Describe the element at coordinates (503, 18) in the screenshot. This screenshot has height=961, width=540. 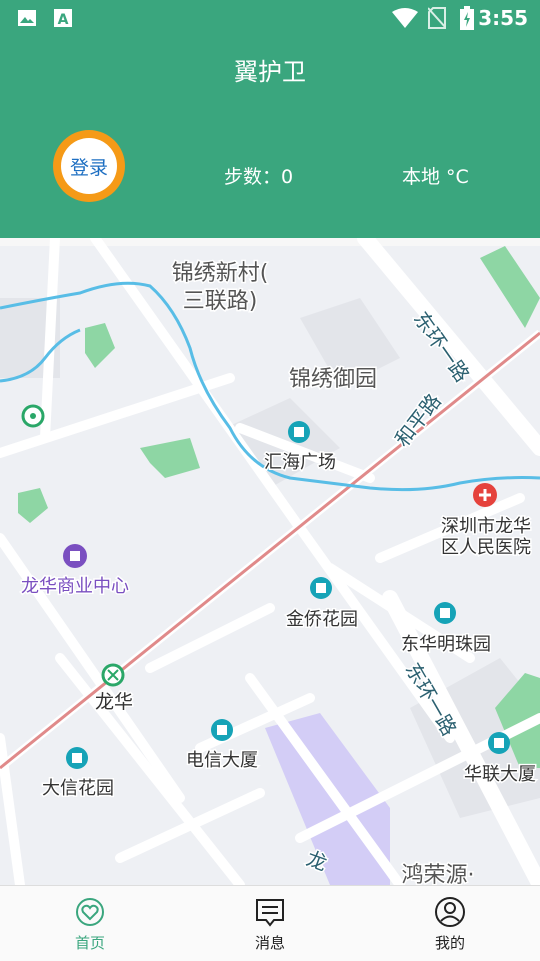
I see `clock: 3:55` at that location.